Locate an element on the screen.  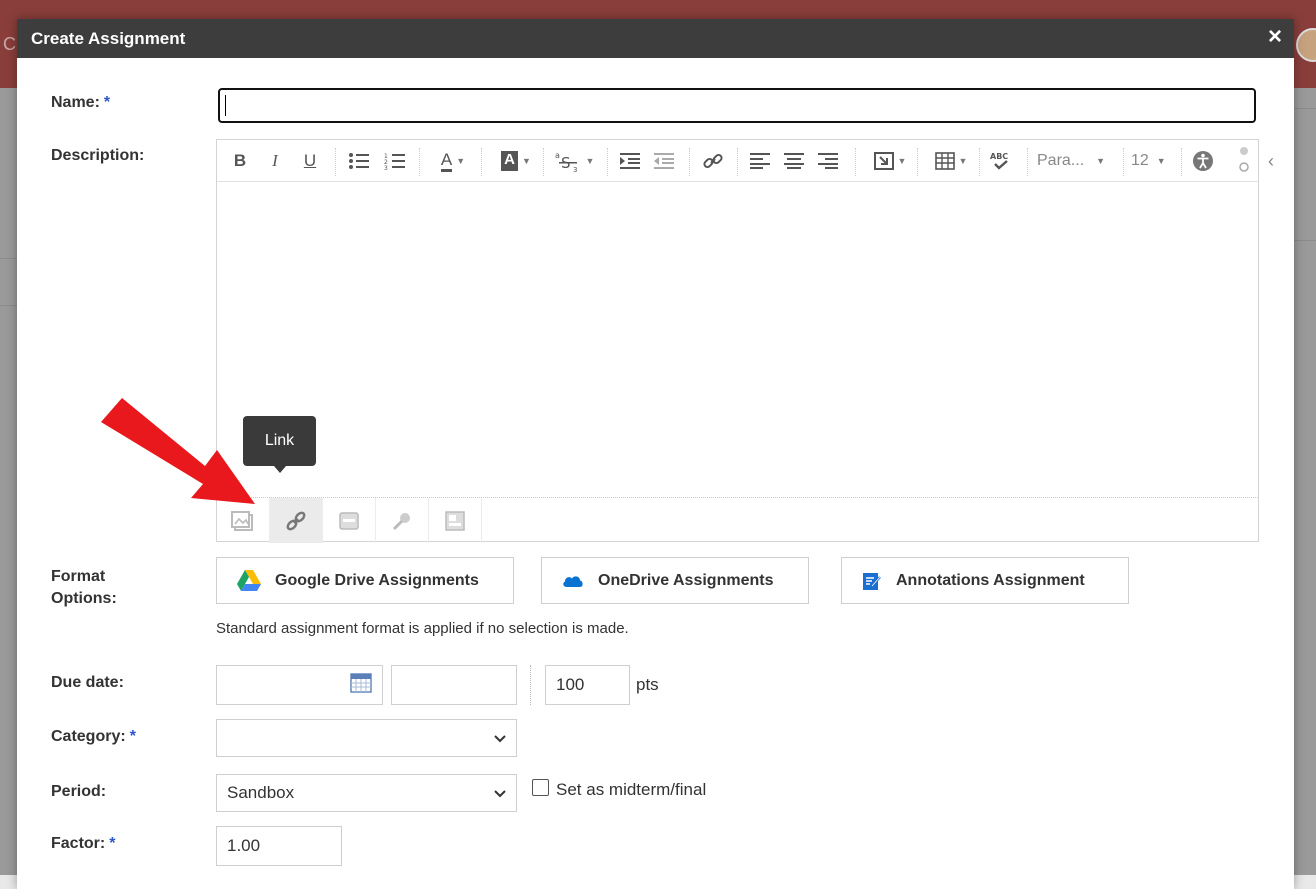
spellcheck-icon: ABC is located at coordinates (999, 161).